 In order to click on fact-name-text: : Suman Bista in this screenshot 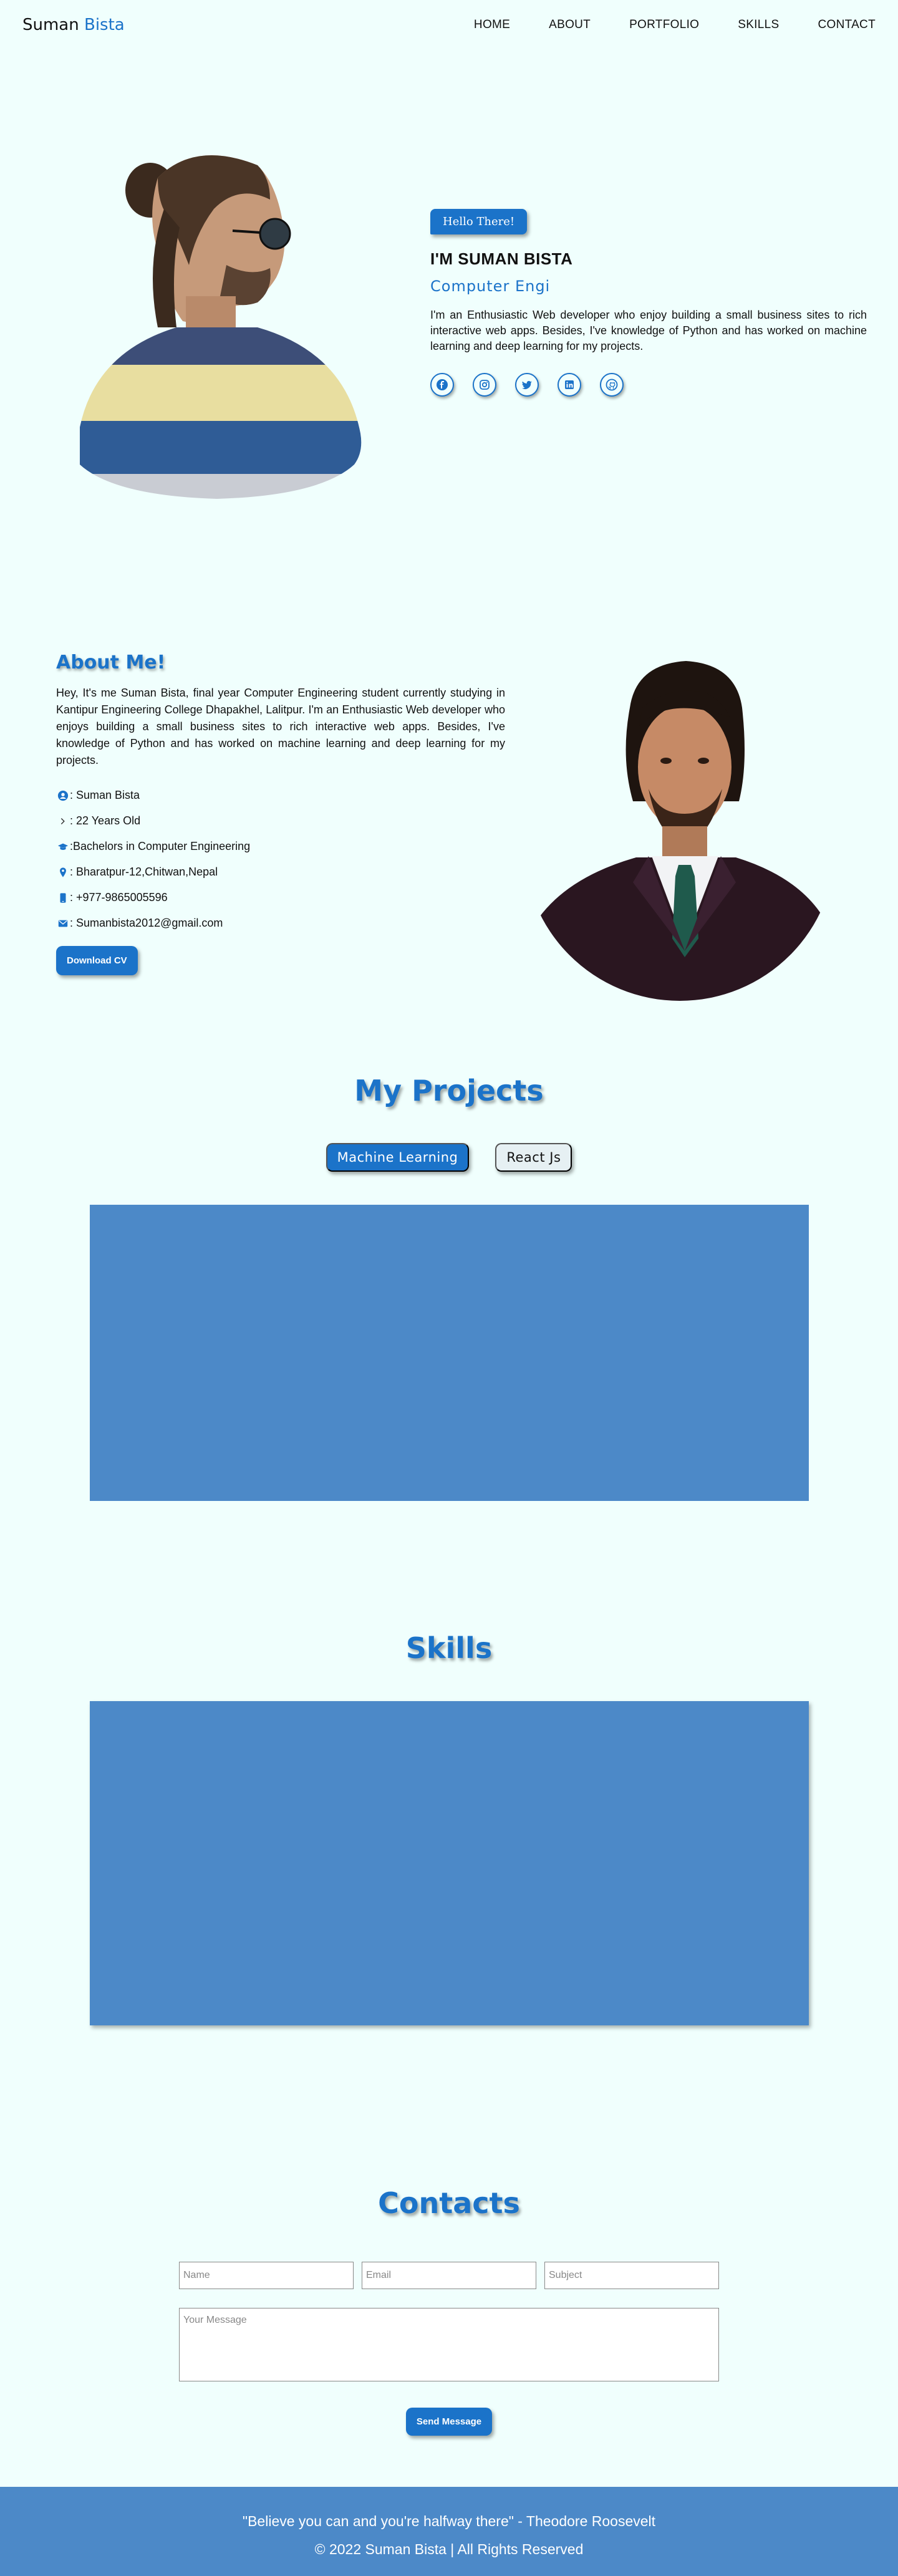, I will do `click(105, 795)`.